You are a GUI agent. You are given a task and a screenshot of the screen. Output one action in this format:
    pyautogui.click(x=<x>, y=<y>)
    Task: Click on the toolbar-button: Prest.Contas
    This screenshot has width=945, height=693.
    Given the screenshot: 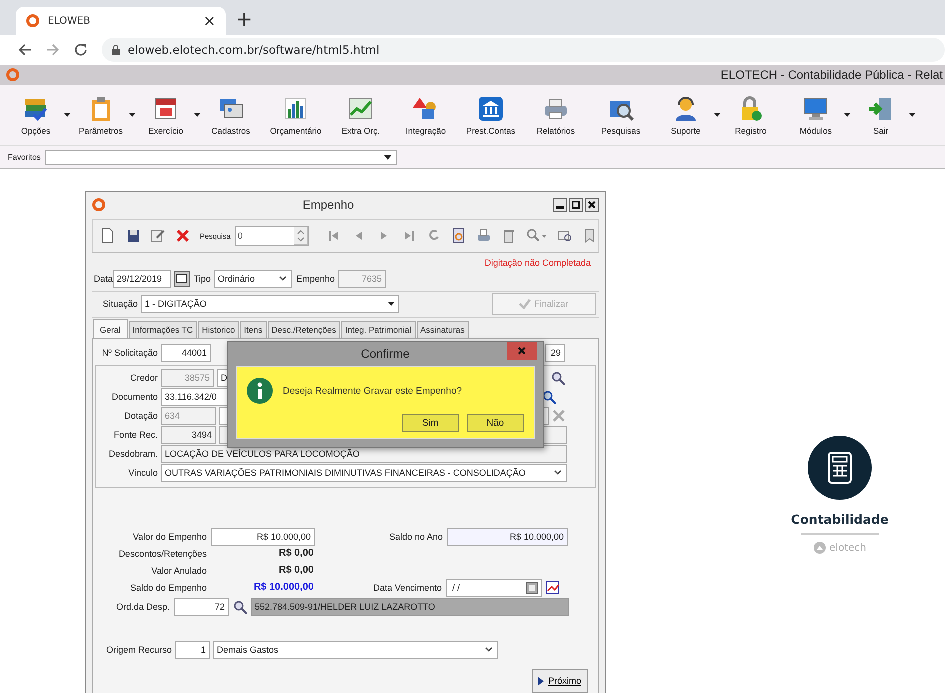 What is the action you would take?
    pyautogui.click(x=491, y=115)
    